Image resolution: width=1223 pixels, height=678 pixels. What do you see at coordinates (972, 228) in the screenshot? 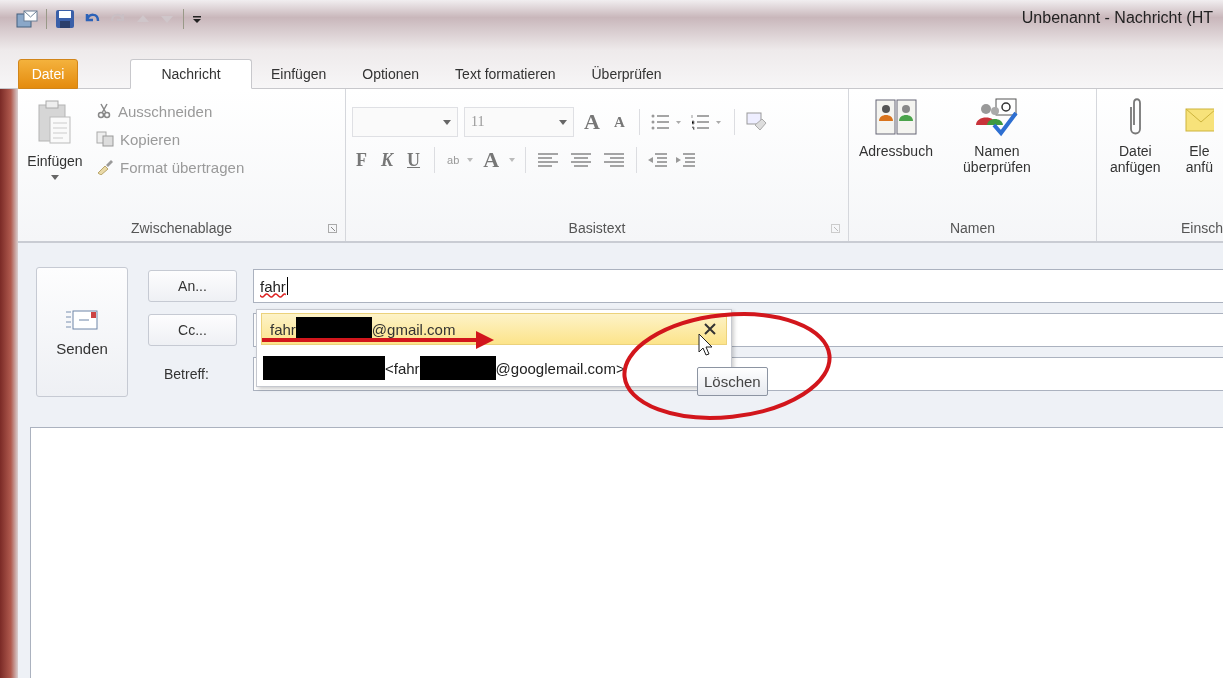
I see `group-label: Namen` at bounding box center [972, 228].